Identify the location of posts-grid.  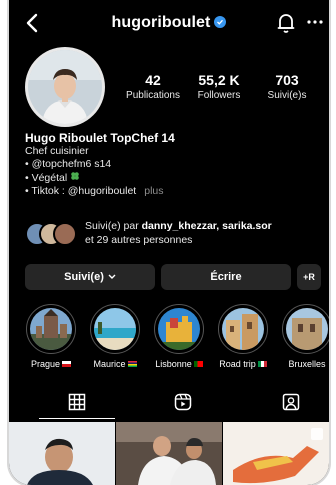
(169, 453).